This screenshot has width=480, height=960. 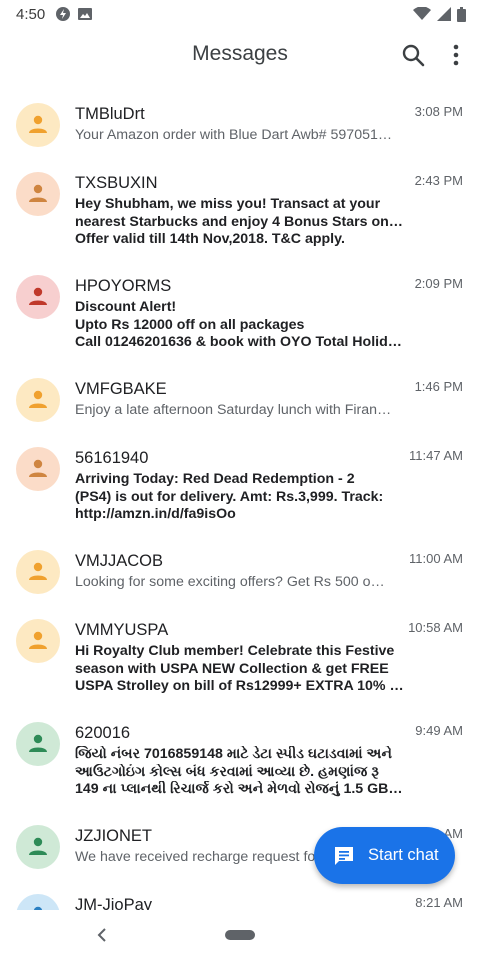 I want to click on snippet-line: Arriving Today: Red Dead Redemption - 2, so click(x=215, y=479).